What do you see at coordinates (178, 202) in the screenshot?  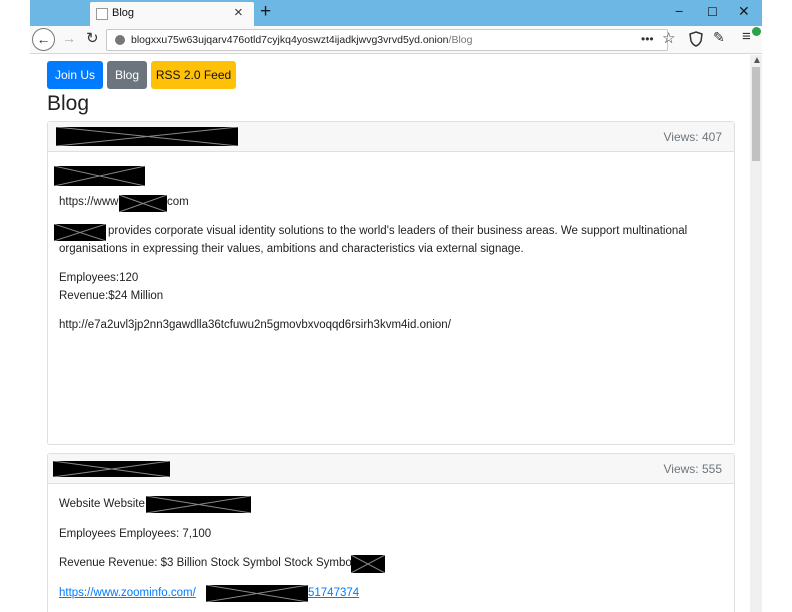 I see `company-url-suffix: com` at bounding box center [178, 202].